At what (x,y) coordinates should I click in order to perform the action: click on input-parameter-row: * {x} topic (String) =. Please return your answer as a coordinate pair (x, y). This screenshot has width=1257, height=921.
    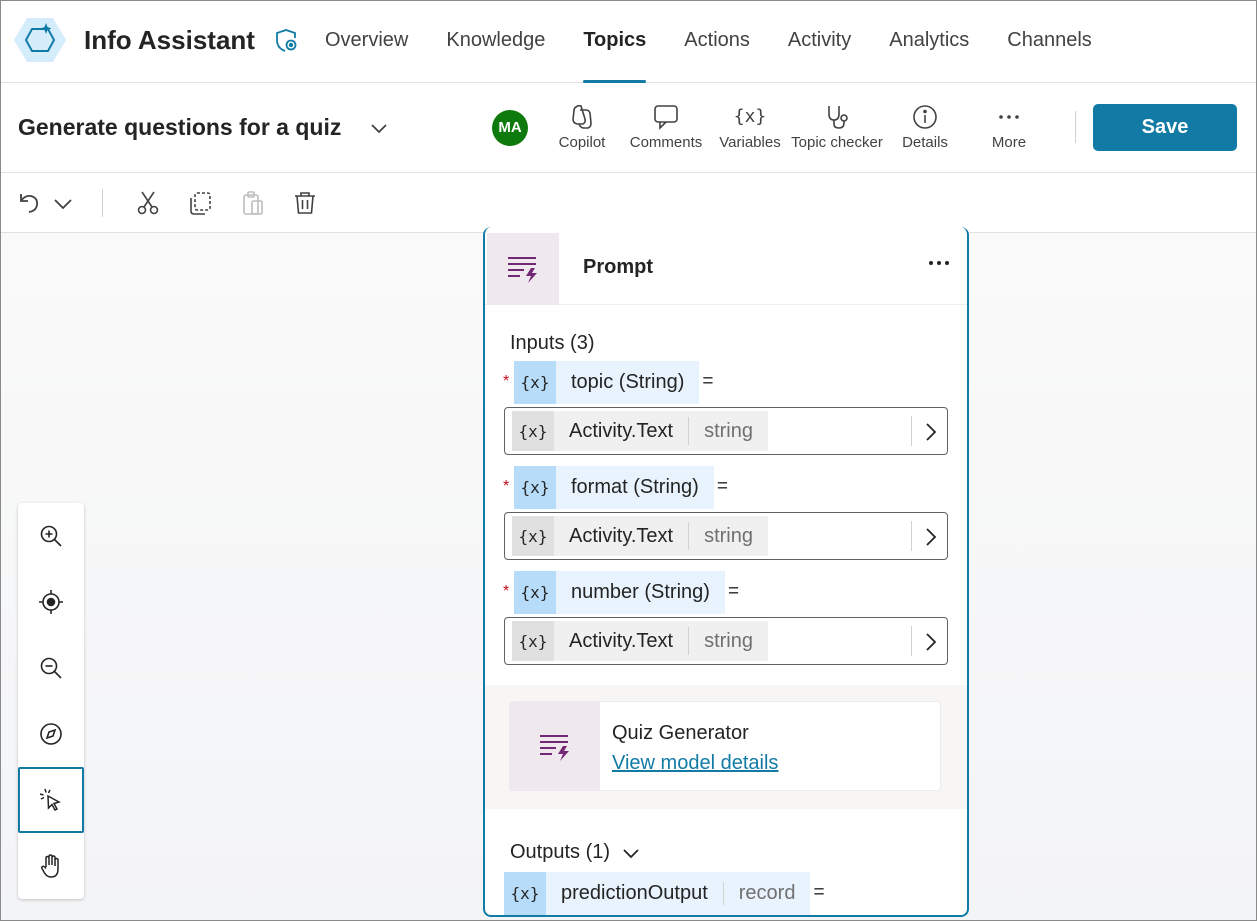
    Looking at the image, I should click on (608, 382).